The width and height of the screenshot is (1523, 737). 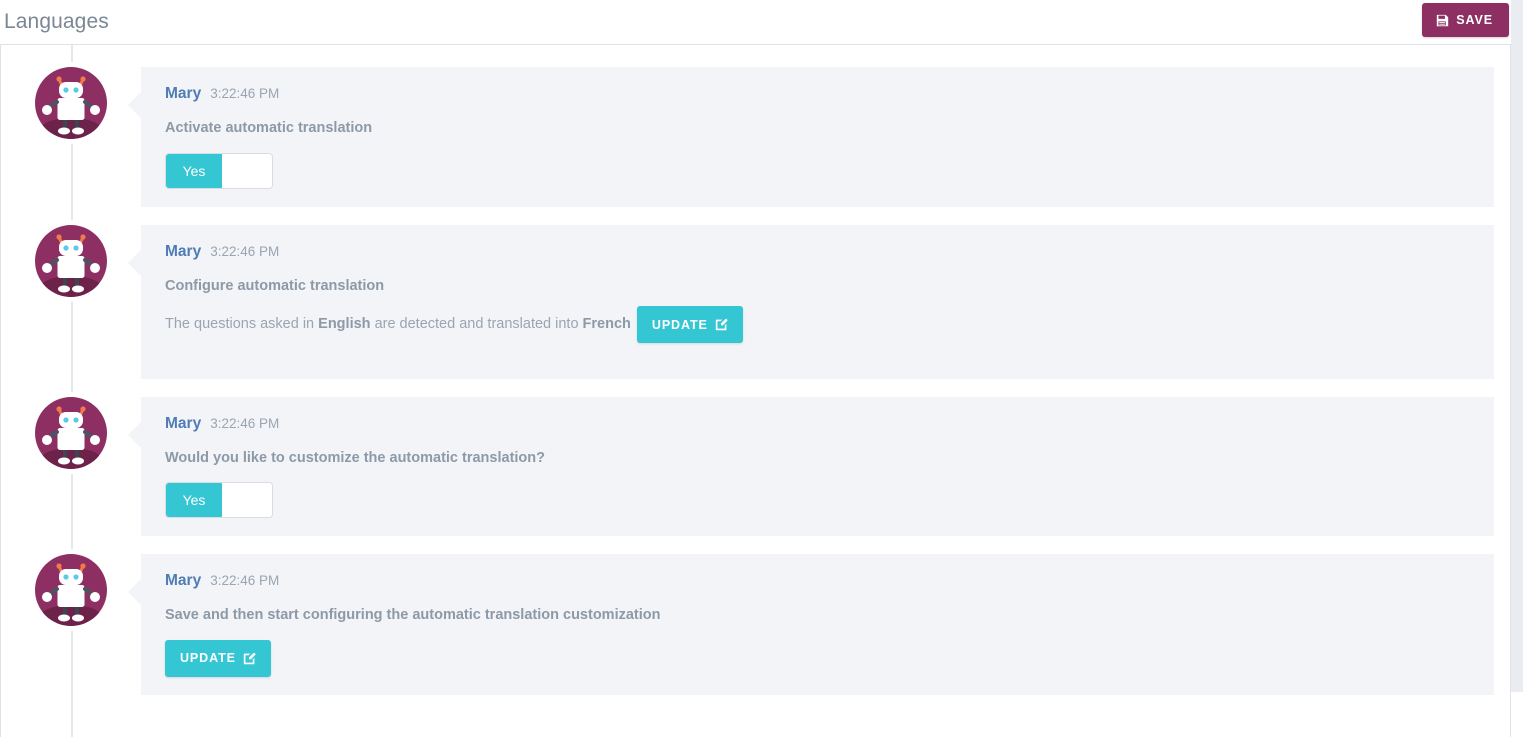 I want to click on activate-translation-toggle: Yes, so click(x=219, y=170).